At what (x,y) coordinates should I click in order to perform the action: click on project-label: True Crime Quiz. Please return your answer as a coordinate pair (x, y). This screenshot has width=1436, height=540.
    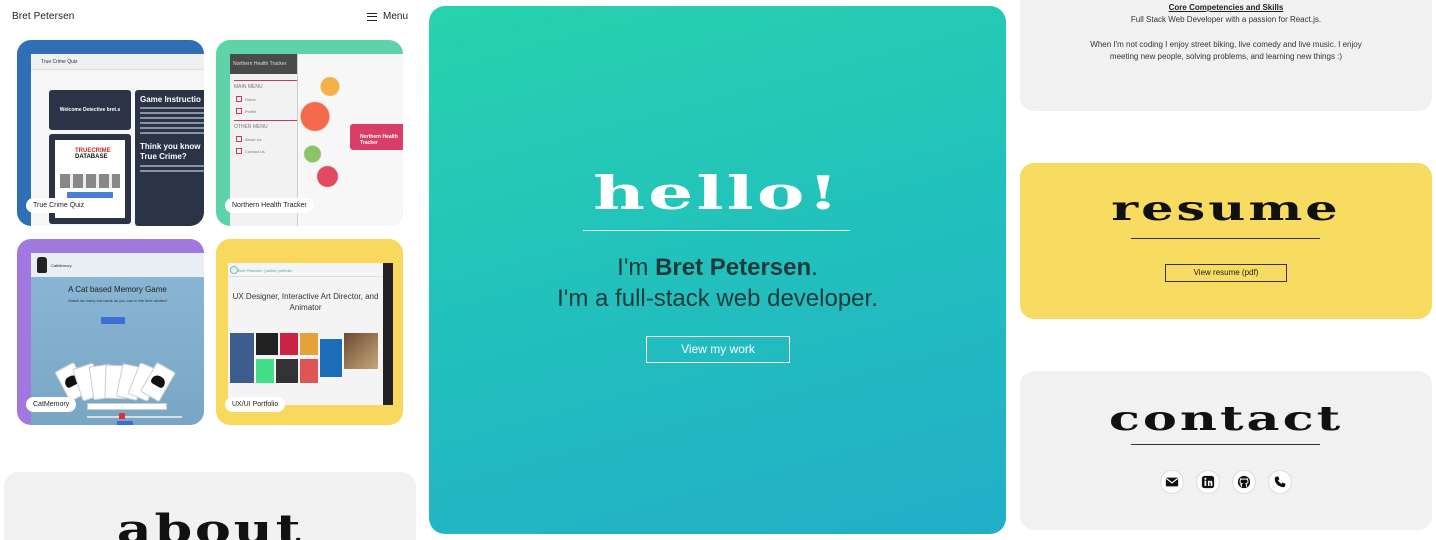
    Looking at the image, I should click on (59, 205).